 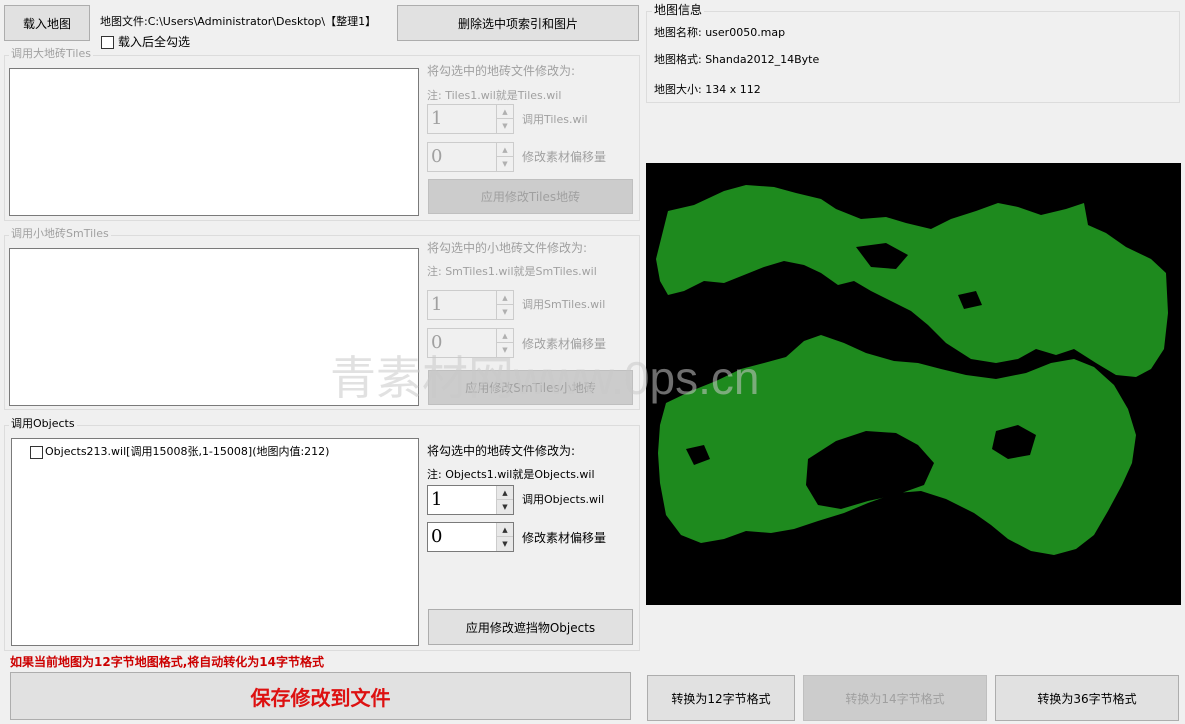 What do you see at coordinates (1087, 698) in the screenshot?
I see `convert-36byte-button: 转换为36字节格式` at bounding box center [1087, 698].